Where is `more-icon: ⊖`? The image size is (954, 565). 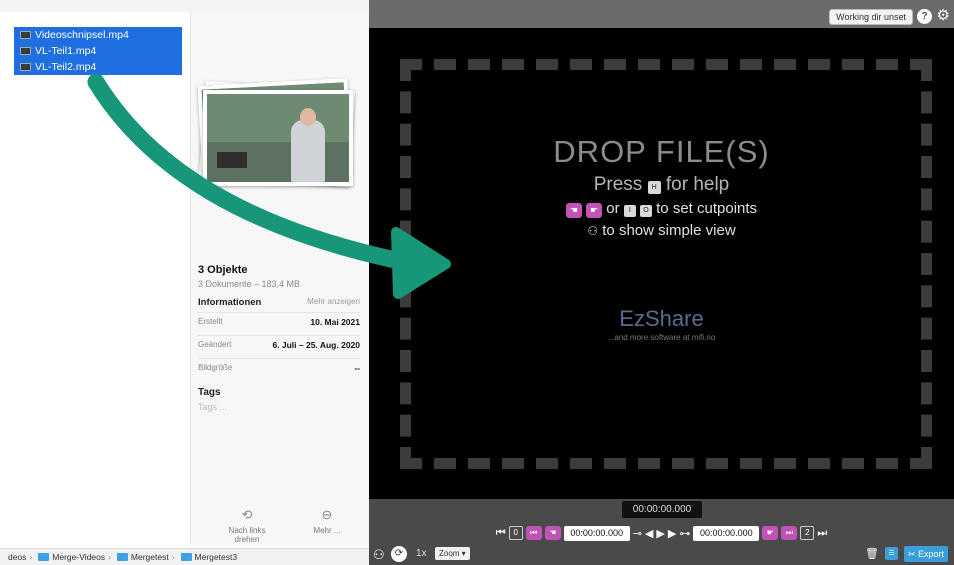 more-icon: ⊖ is located at coordinates (327, 514).